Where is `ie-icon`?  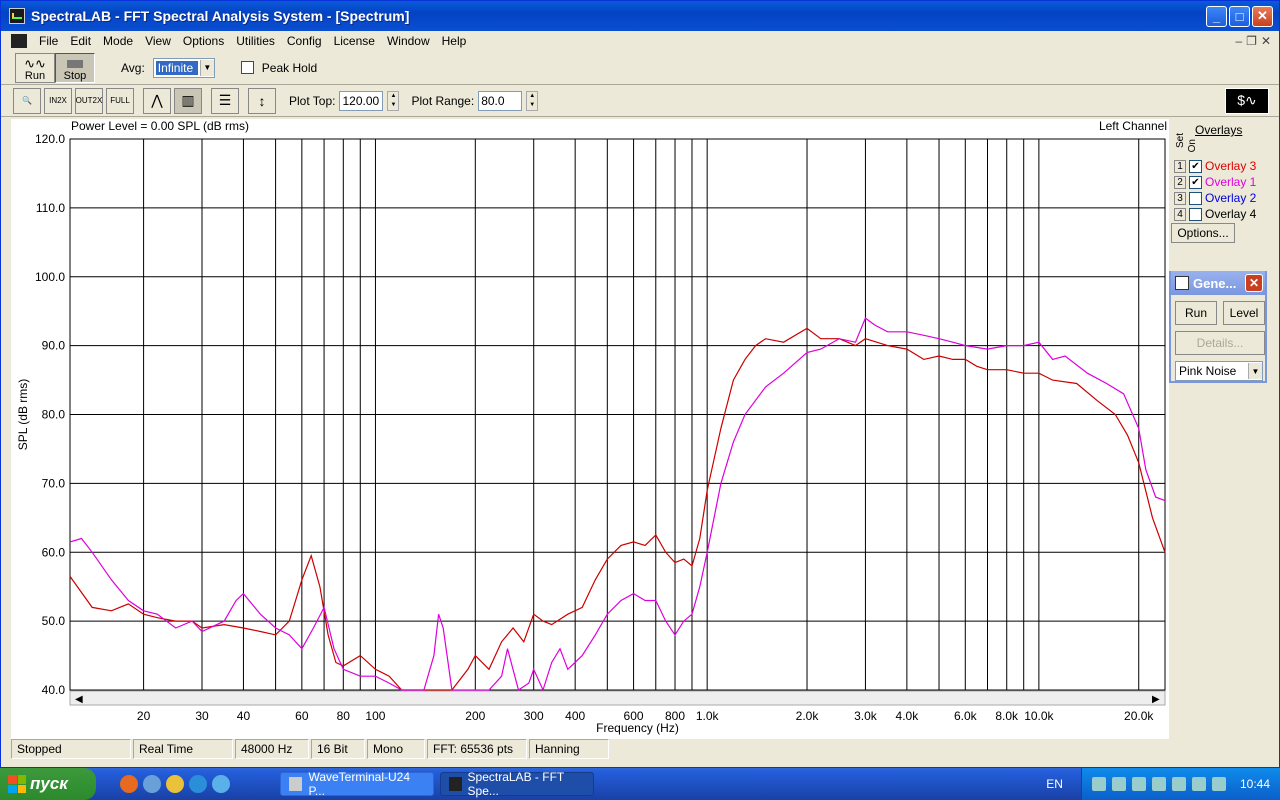
ie-icon is located at coordinates (198, 784).